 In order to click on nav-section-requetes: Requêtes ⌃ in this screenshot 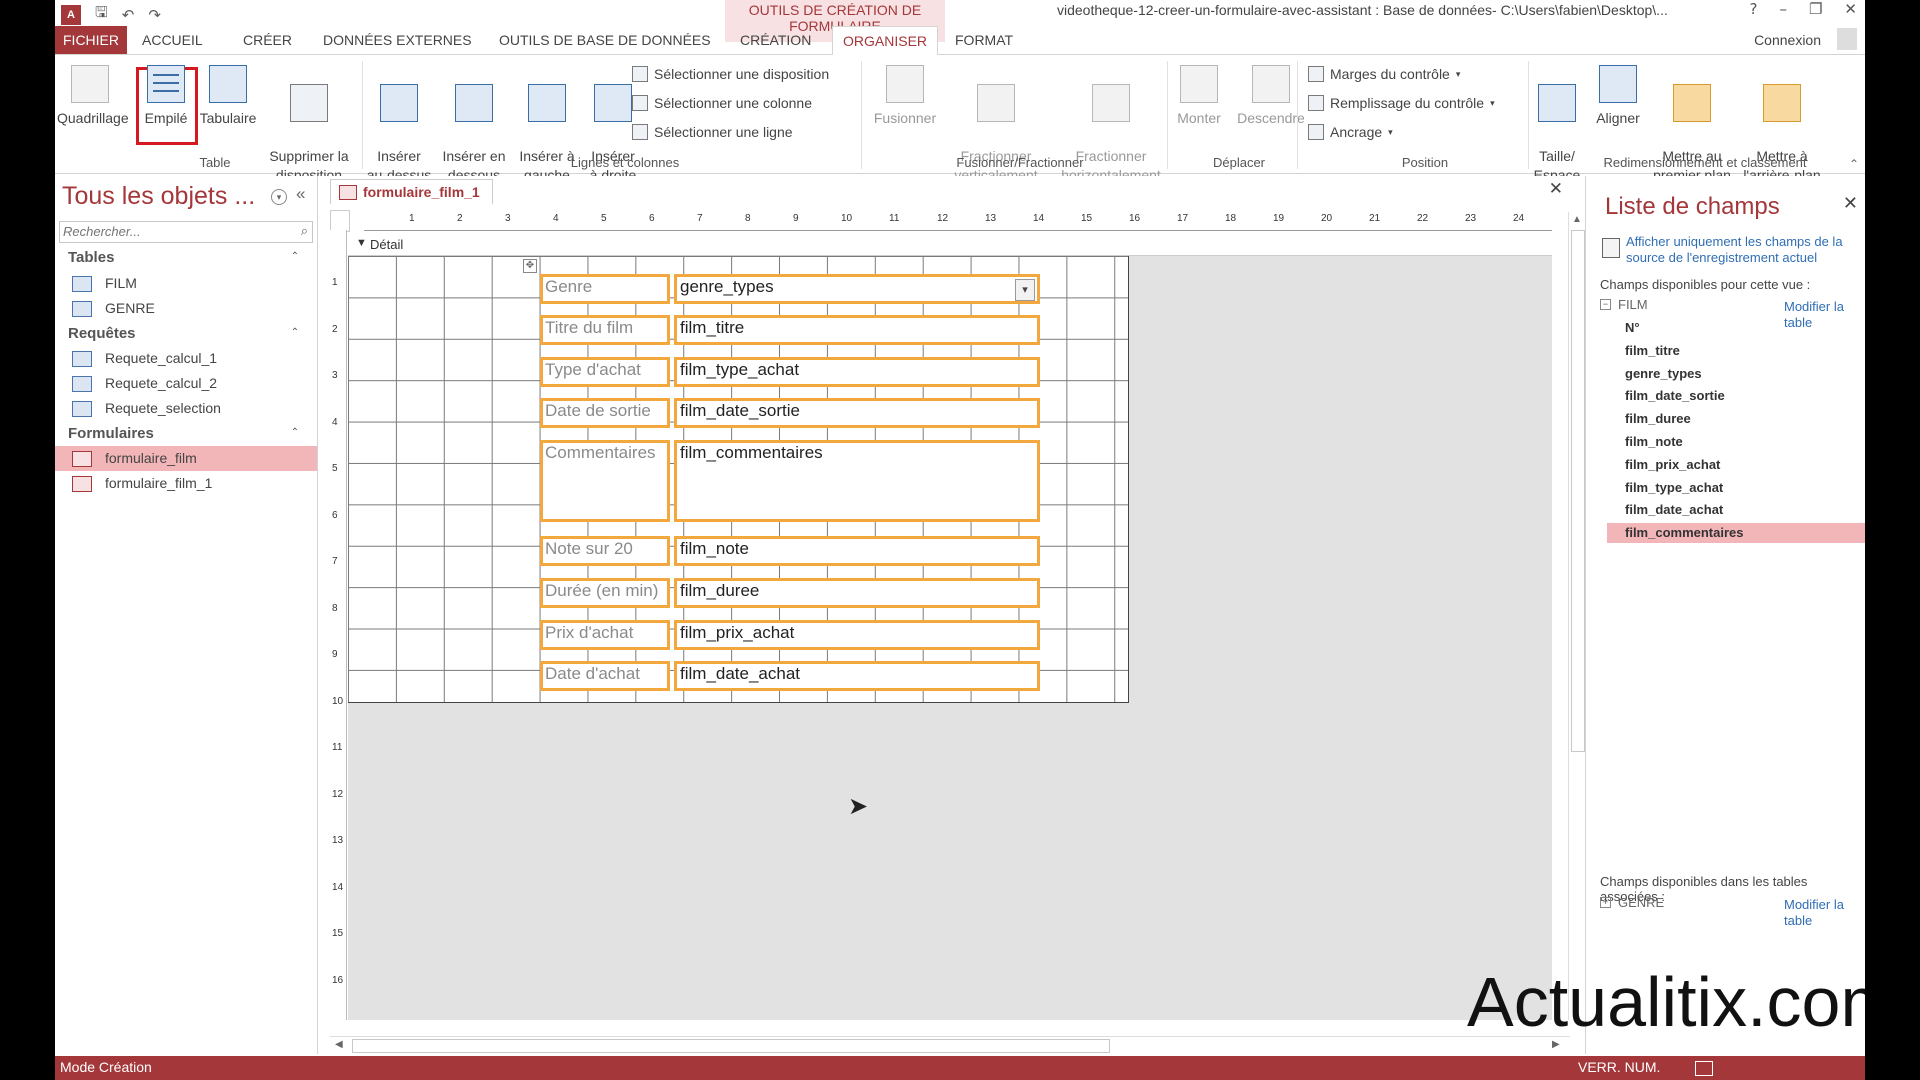, I will do `click(186, 334)`.